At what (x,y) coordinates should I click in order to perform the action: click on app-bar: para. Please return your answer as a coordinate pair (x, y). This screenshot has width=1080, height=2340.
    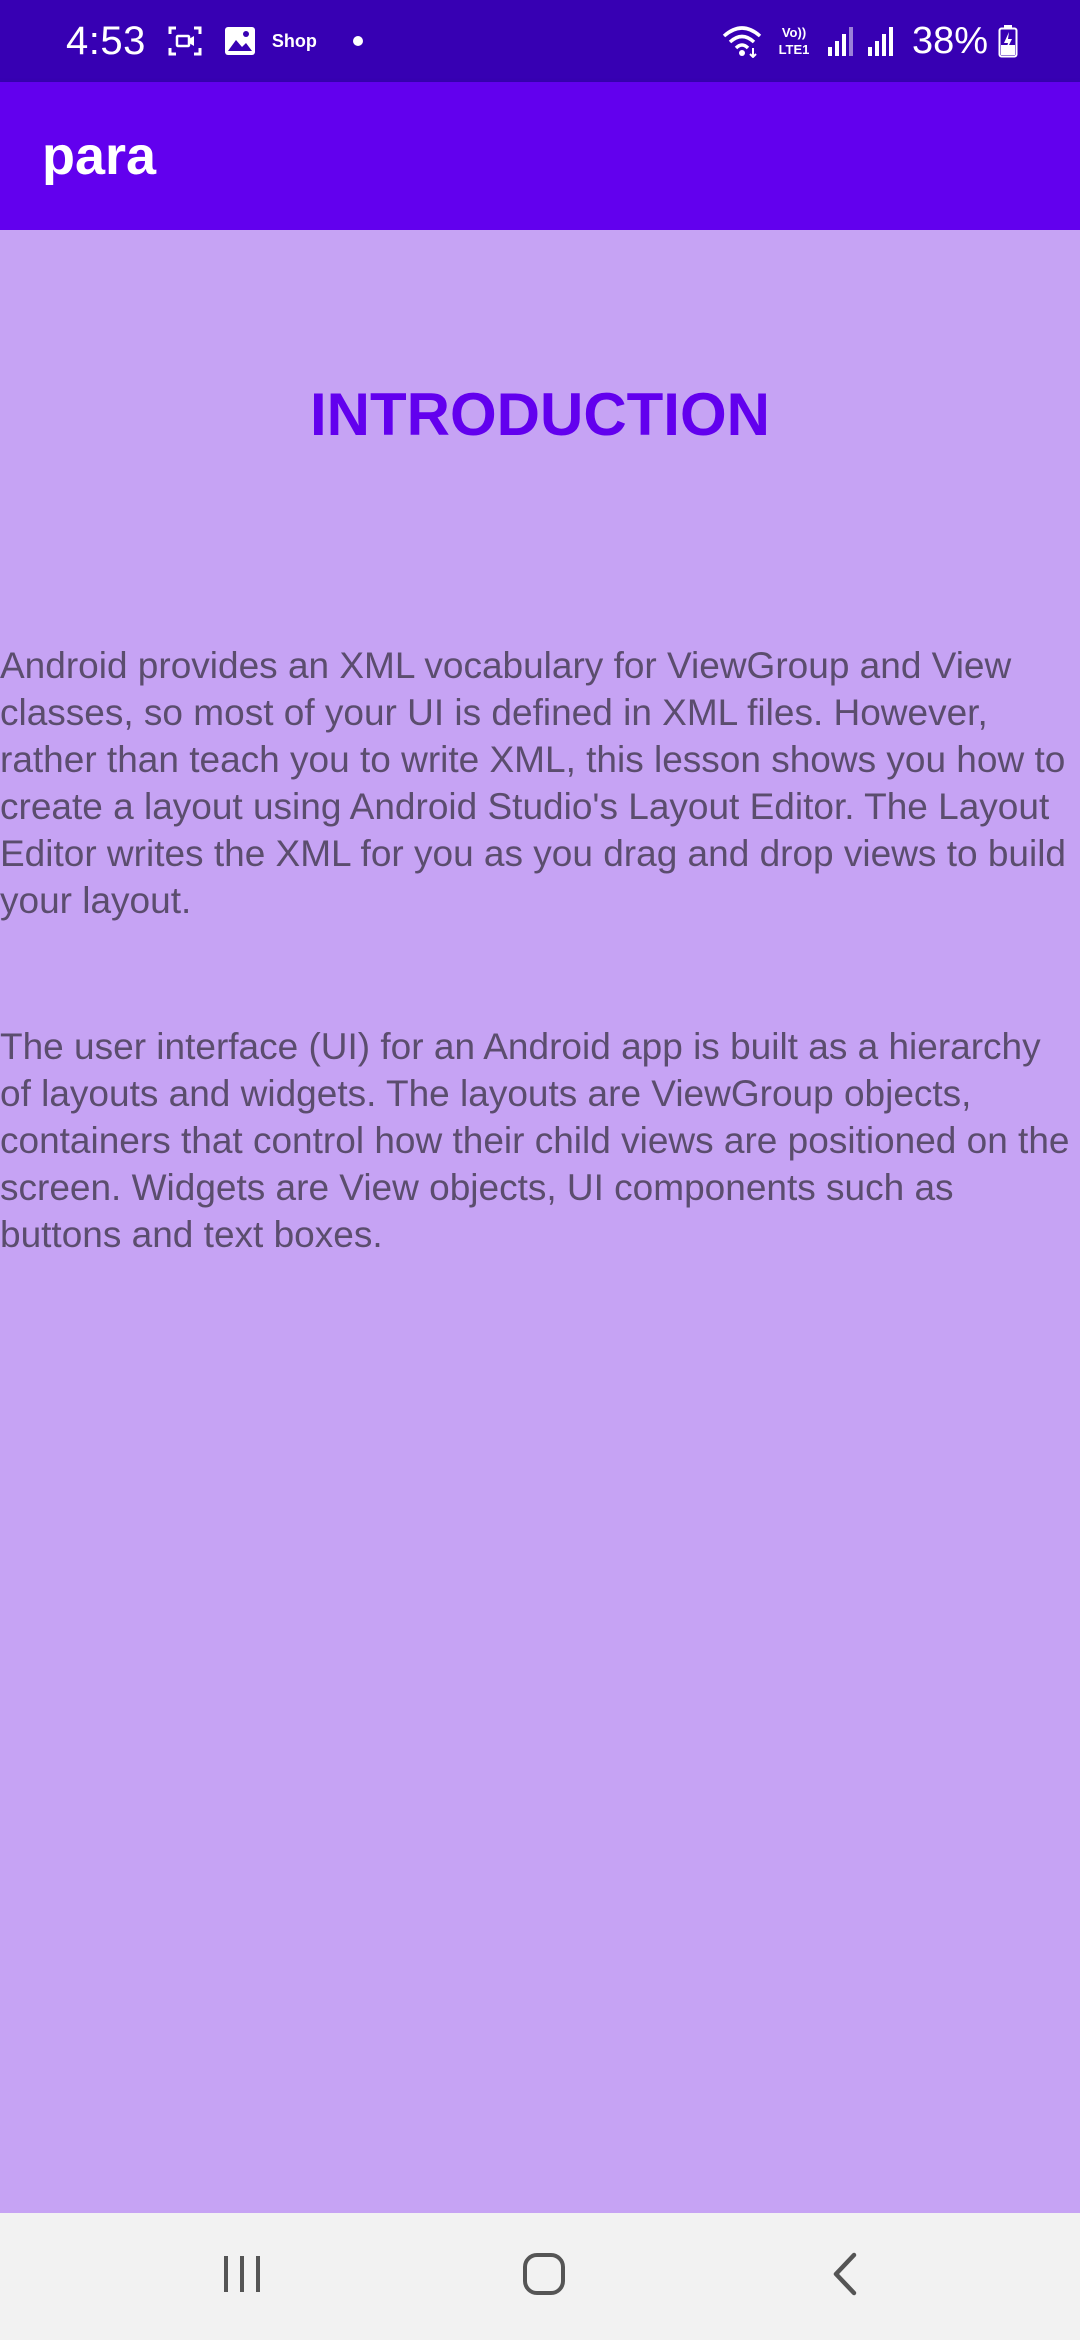
    Looking at the image, I should click on (540, 156).